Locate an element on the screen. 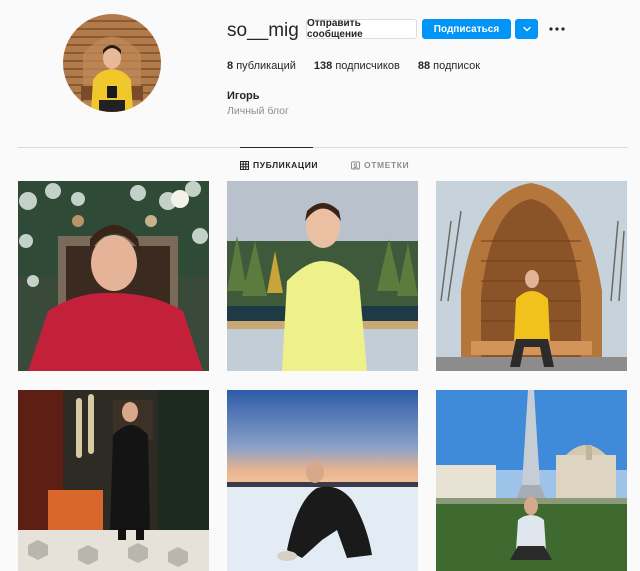 The width and height of the screenshot is (640, 571). more-horizontal-icon is located at coordinates (557, 29).